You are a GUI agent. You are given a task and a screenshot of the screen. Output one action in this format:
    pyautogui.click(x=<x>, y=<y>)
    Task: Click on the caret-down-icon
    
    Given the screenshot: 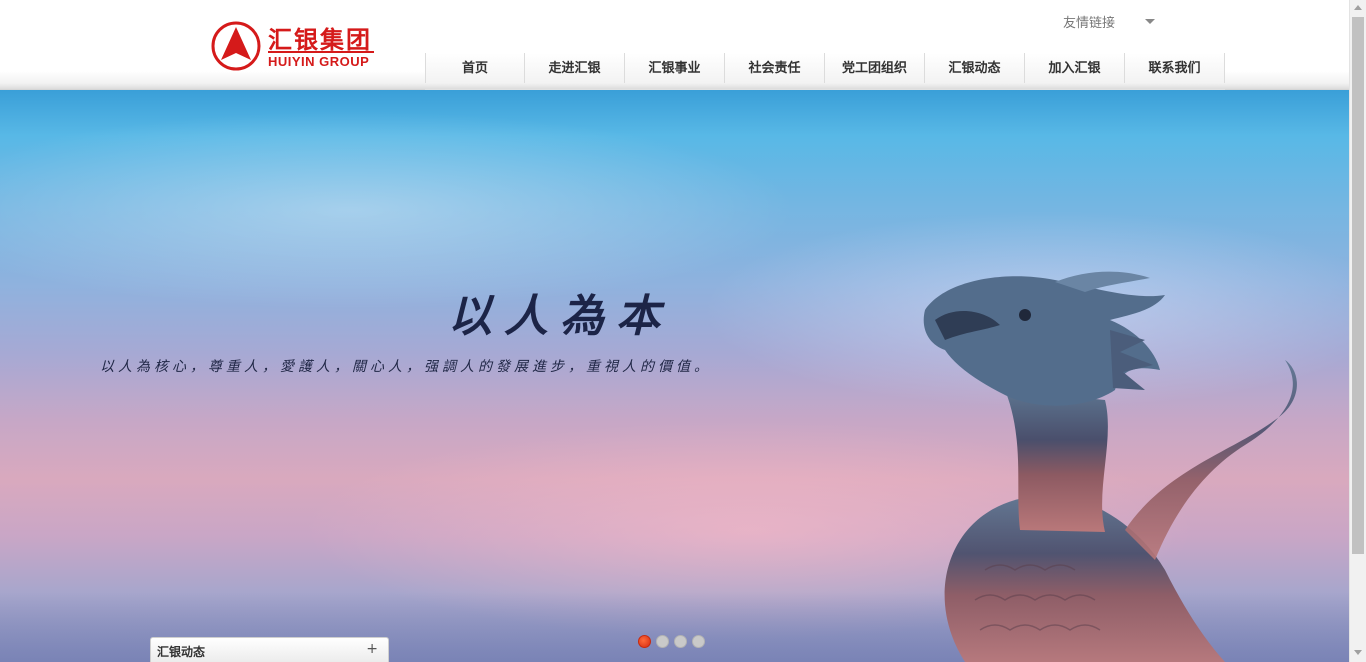 What is the action you would take?
    pyautogui.click(x=1150, y=21)
    